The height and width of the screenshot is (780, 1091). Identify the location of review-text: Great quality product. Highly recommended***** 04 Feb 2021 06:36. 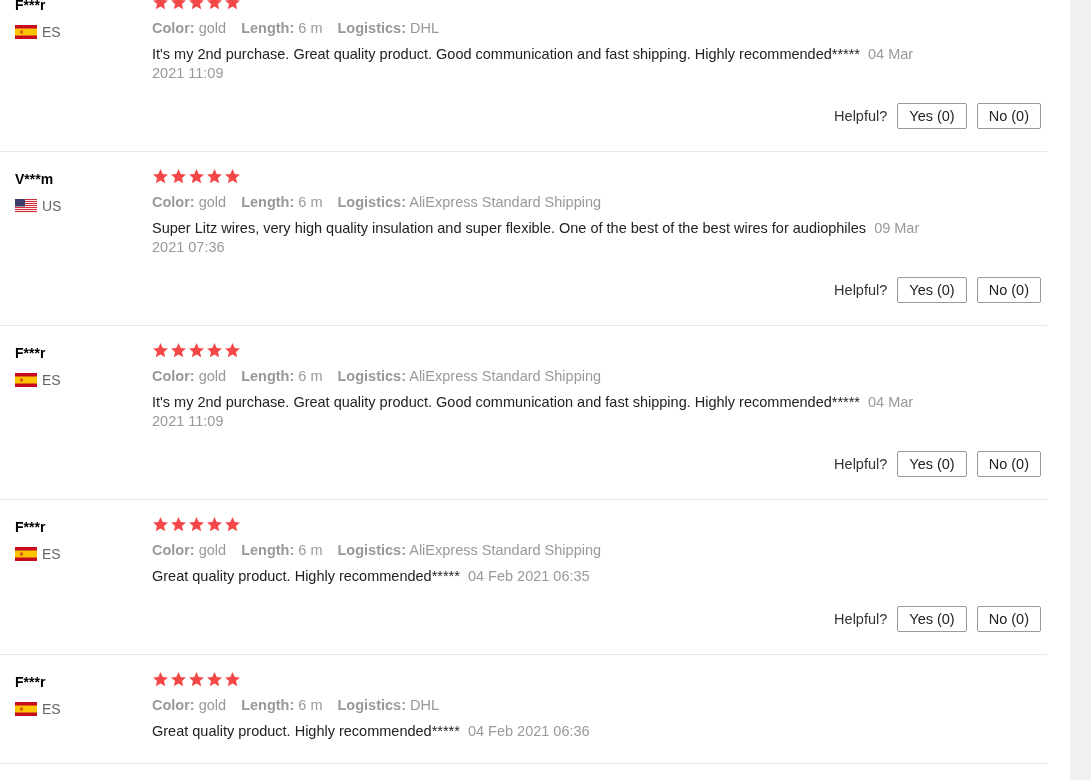
(371, 731).